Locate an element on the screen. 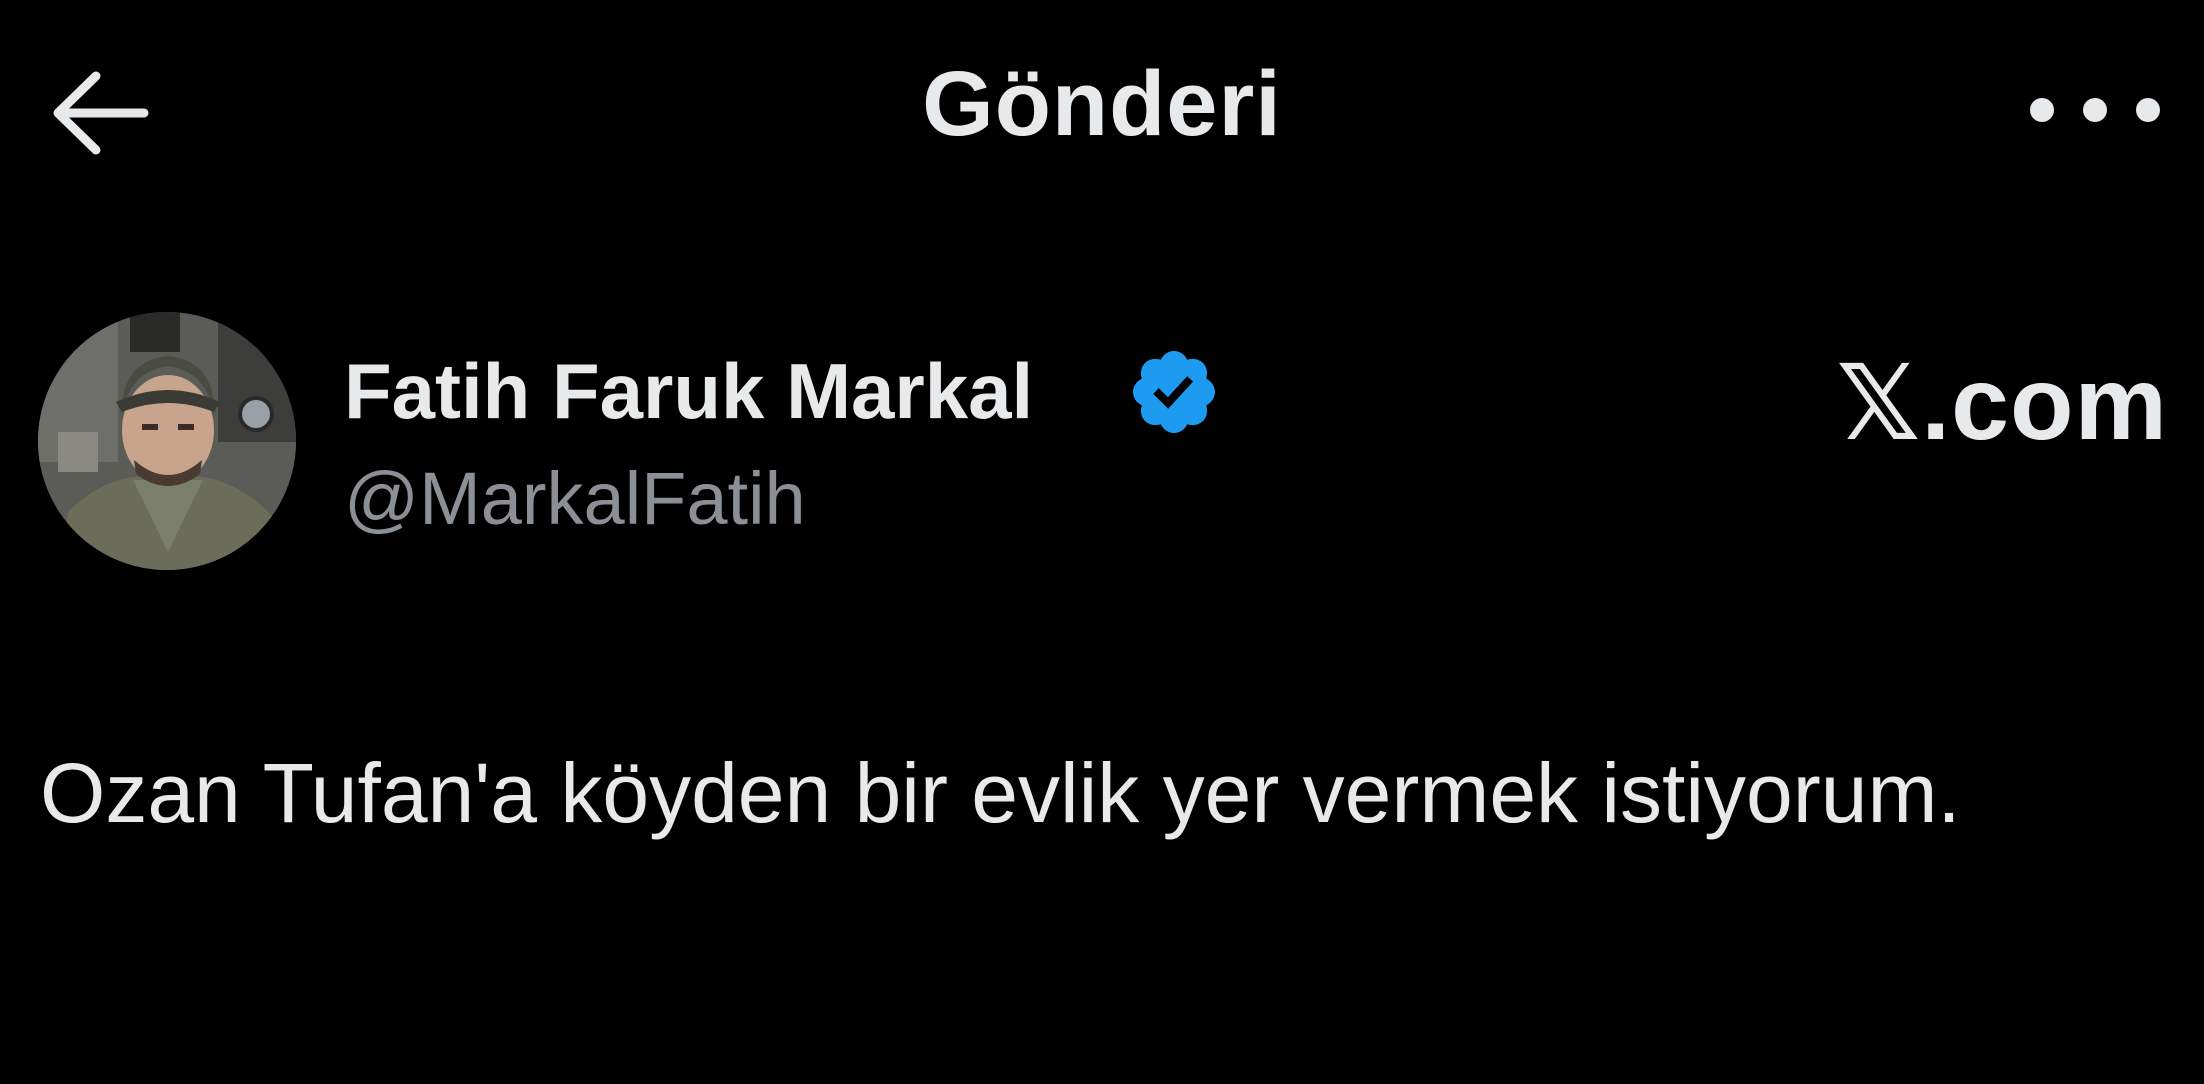 The image size is (2204, 1084). more-options-button is located at coordinates (2095, 110).